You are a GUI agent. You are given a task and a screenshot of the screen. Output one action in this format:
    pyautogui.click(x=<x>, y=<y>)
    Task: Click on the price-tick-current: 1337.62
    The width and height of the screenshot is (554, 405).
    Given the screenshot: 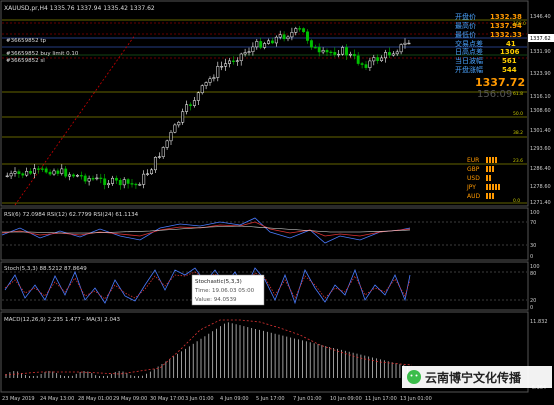 What is the action you would take?
    pyautogui.click(x=540, y=39)
    